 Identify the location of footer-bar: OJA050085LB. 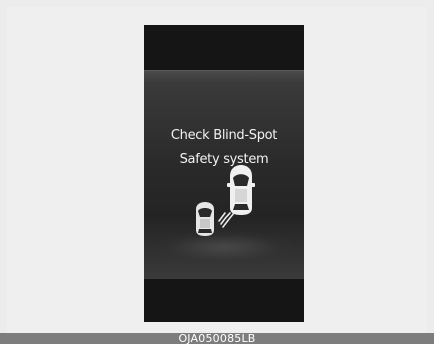
(217, 338).